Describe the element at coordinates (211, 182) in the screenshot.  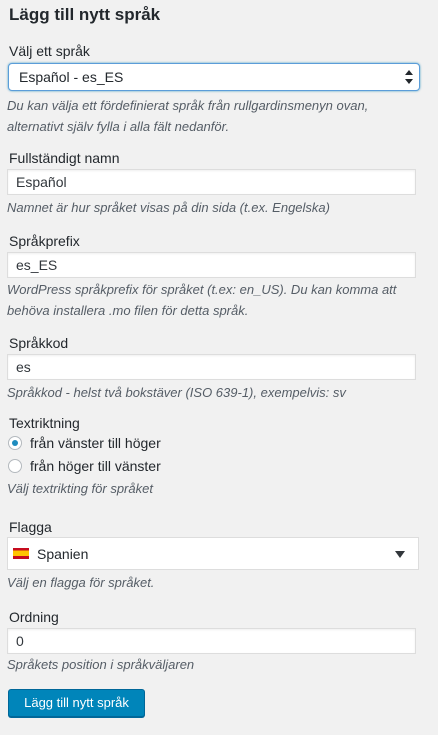
I see `full-name-input: Español` at that location.